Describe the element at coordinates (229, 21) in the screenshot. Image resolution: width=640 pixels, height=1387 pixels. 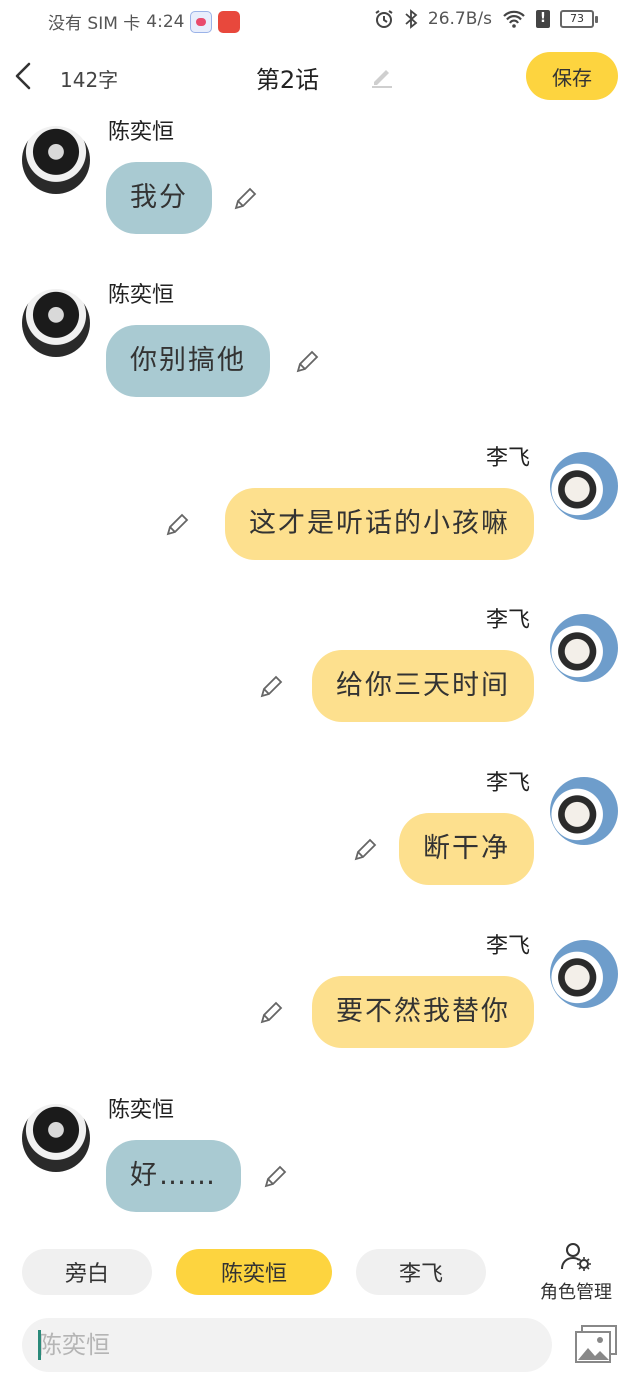
I see `store-notification-icon` at that location.